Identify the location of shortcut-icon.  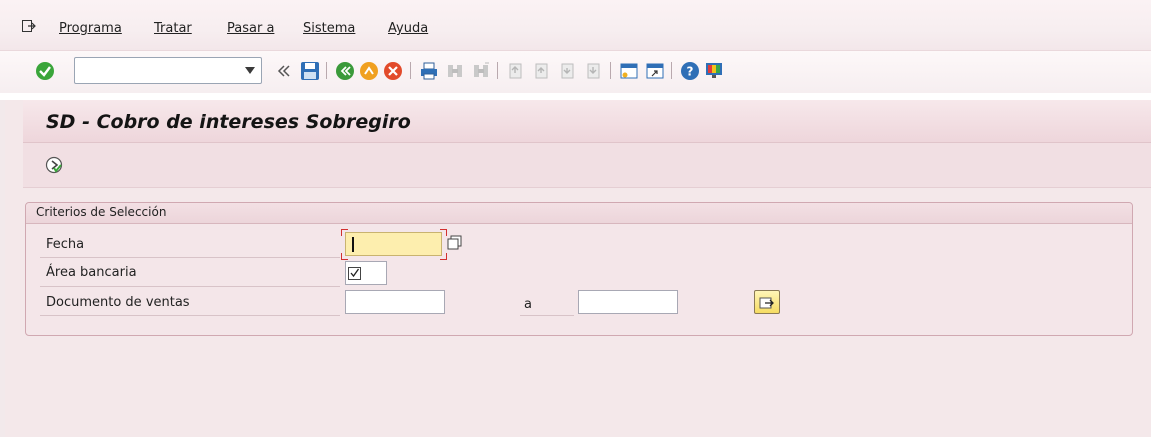
(655, 71).